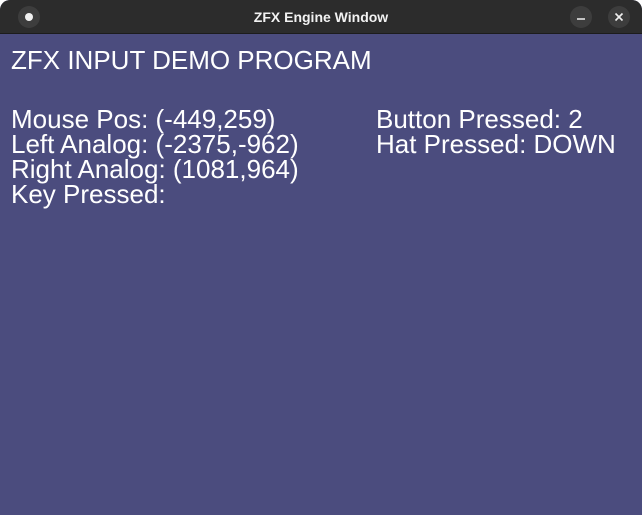  I want to click on close-button, so click(619, 17).